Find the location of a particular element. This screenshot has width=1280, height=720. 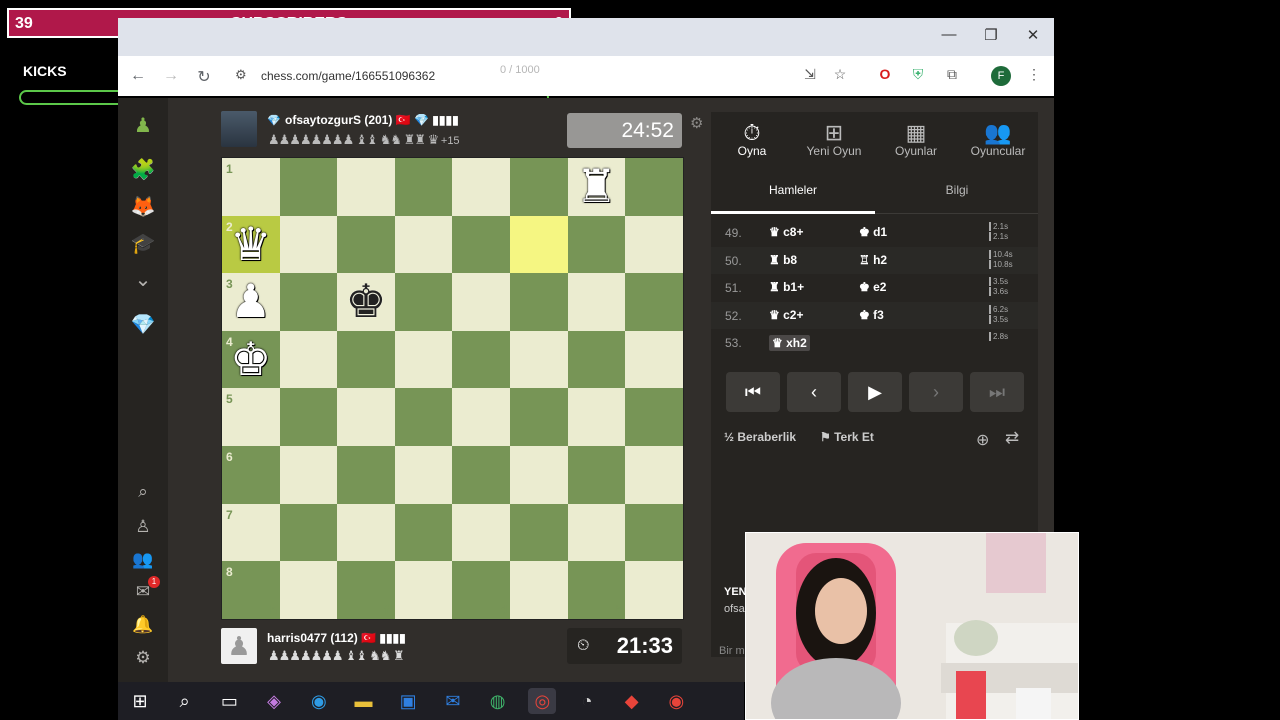

forward-button: → is located at coordinates (171, 76).